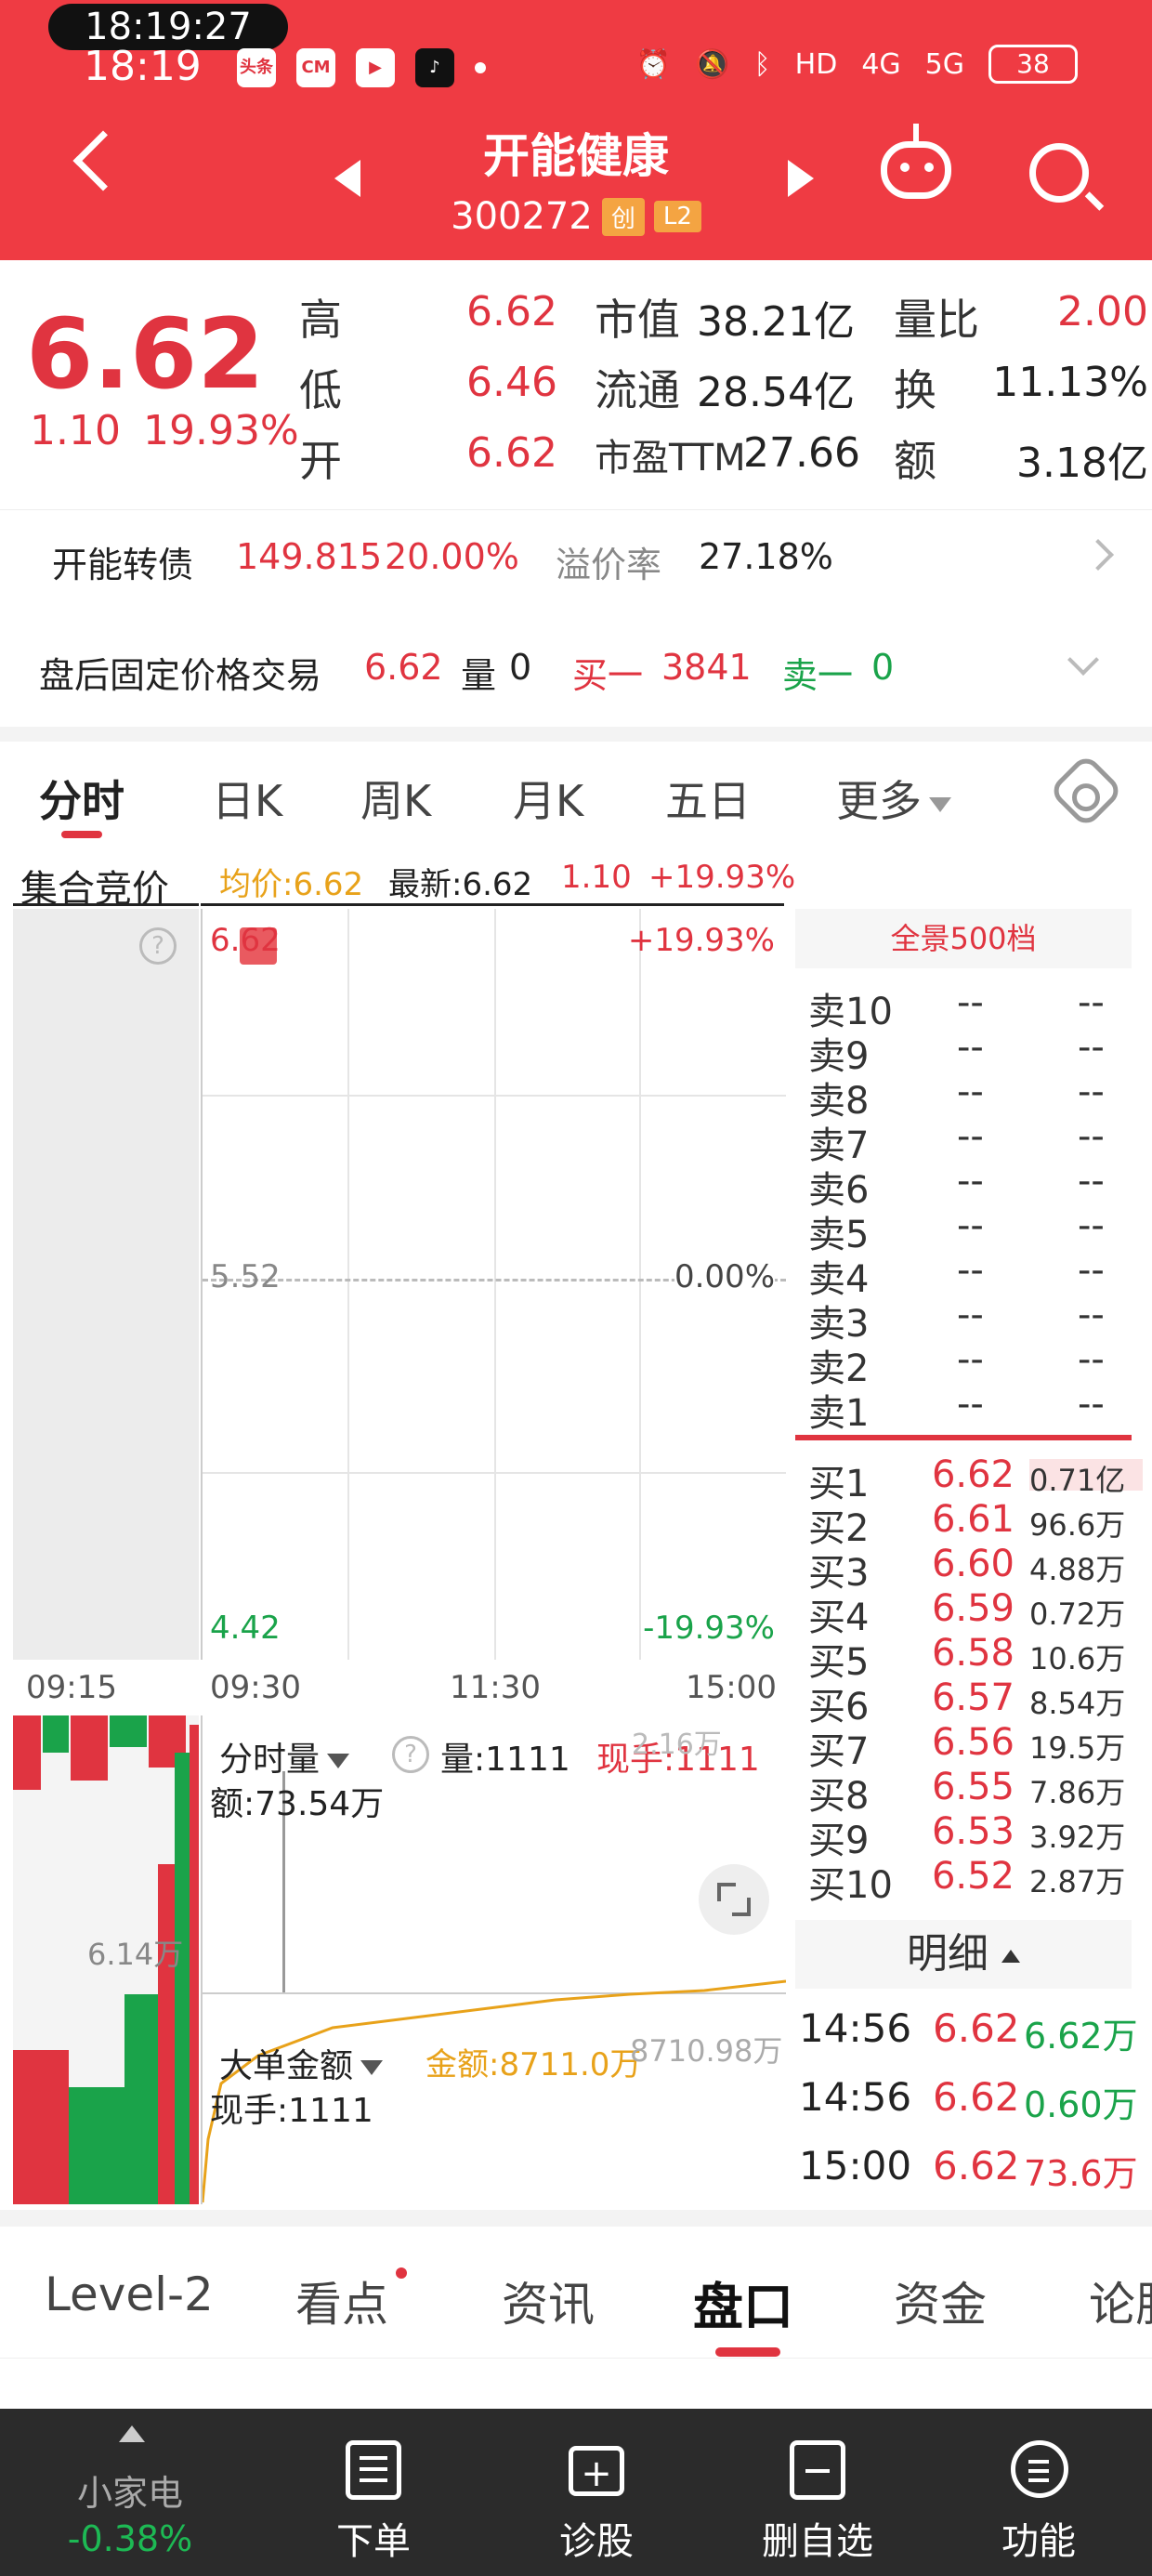 This screenshot has width=1152, height=2576. I want to click on chart-top-price: 6.62, so click(246, 940).